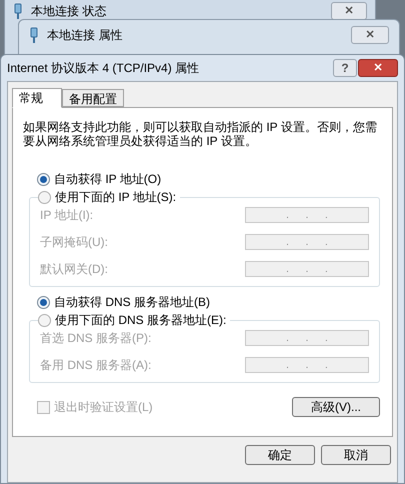 The height and width of the screenshot is (484, 405). What do you see at coordinates (115, 197) in the screenshot?
I see `radio-label: 使用下面的 IP 地址(S):` at bounding box center [115, 197].